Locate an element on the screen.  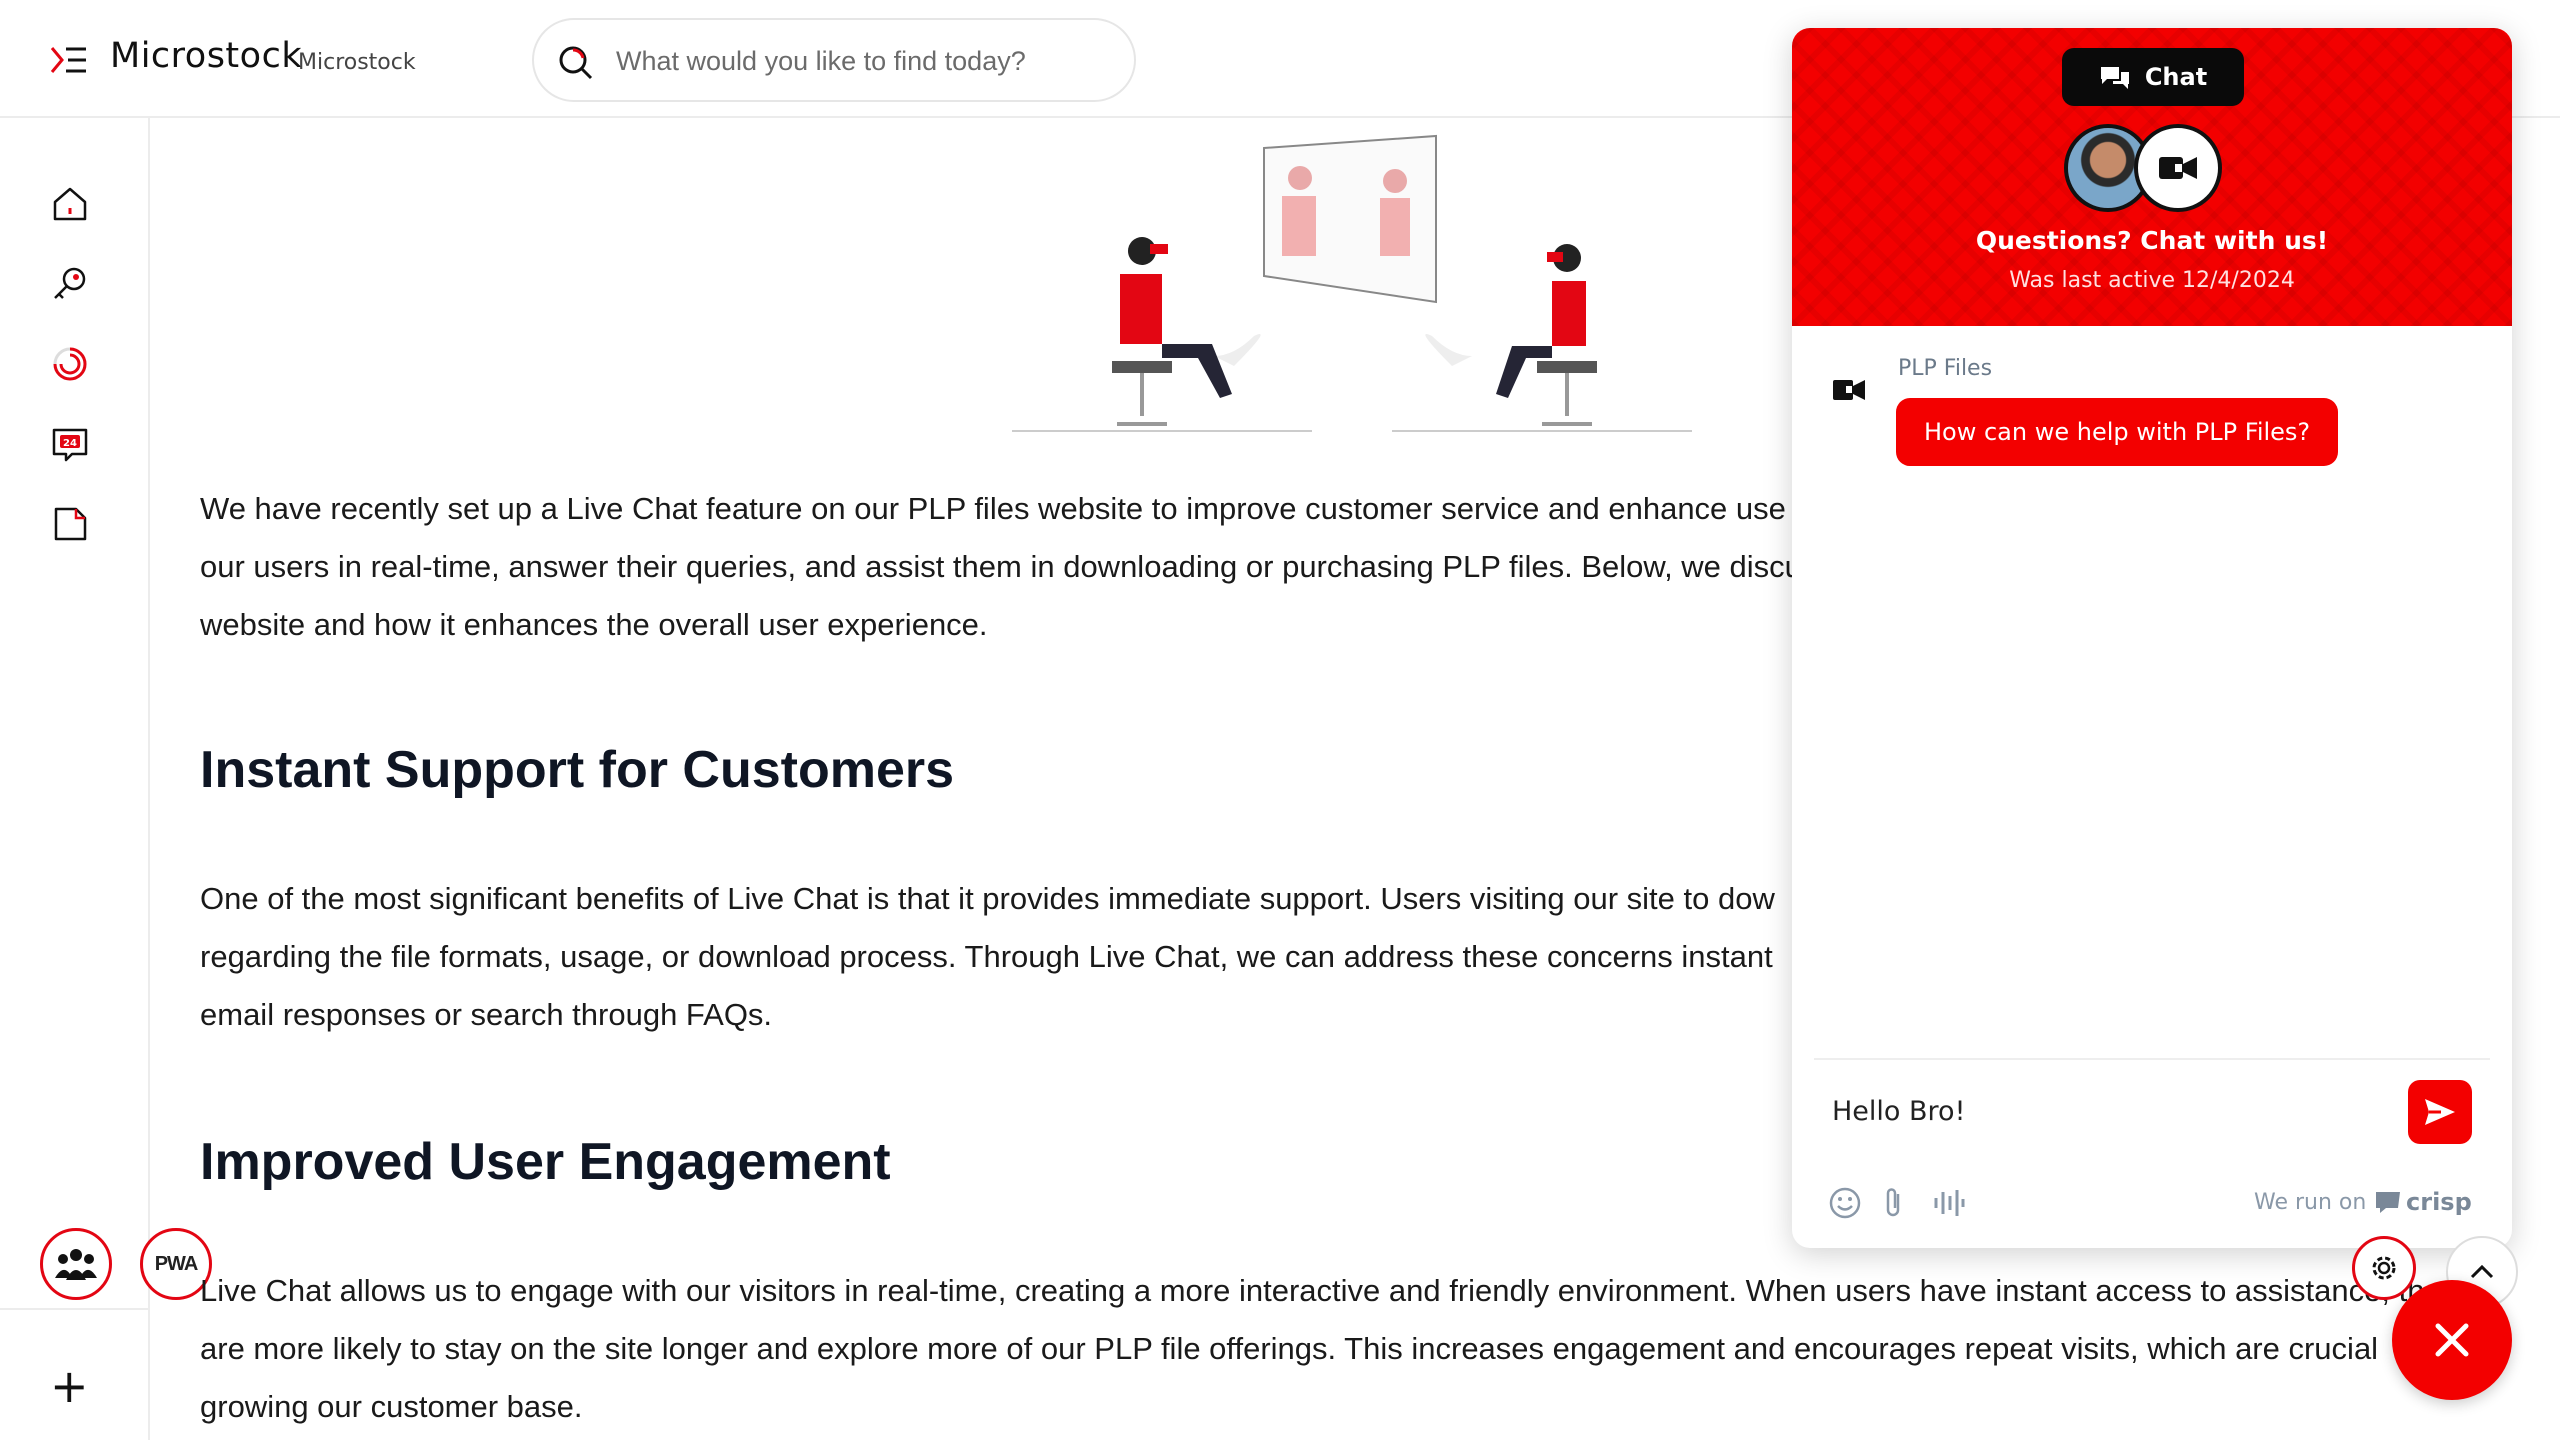
document-icon is located at coordinates (70, 524).